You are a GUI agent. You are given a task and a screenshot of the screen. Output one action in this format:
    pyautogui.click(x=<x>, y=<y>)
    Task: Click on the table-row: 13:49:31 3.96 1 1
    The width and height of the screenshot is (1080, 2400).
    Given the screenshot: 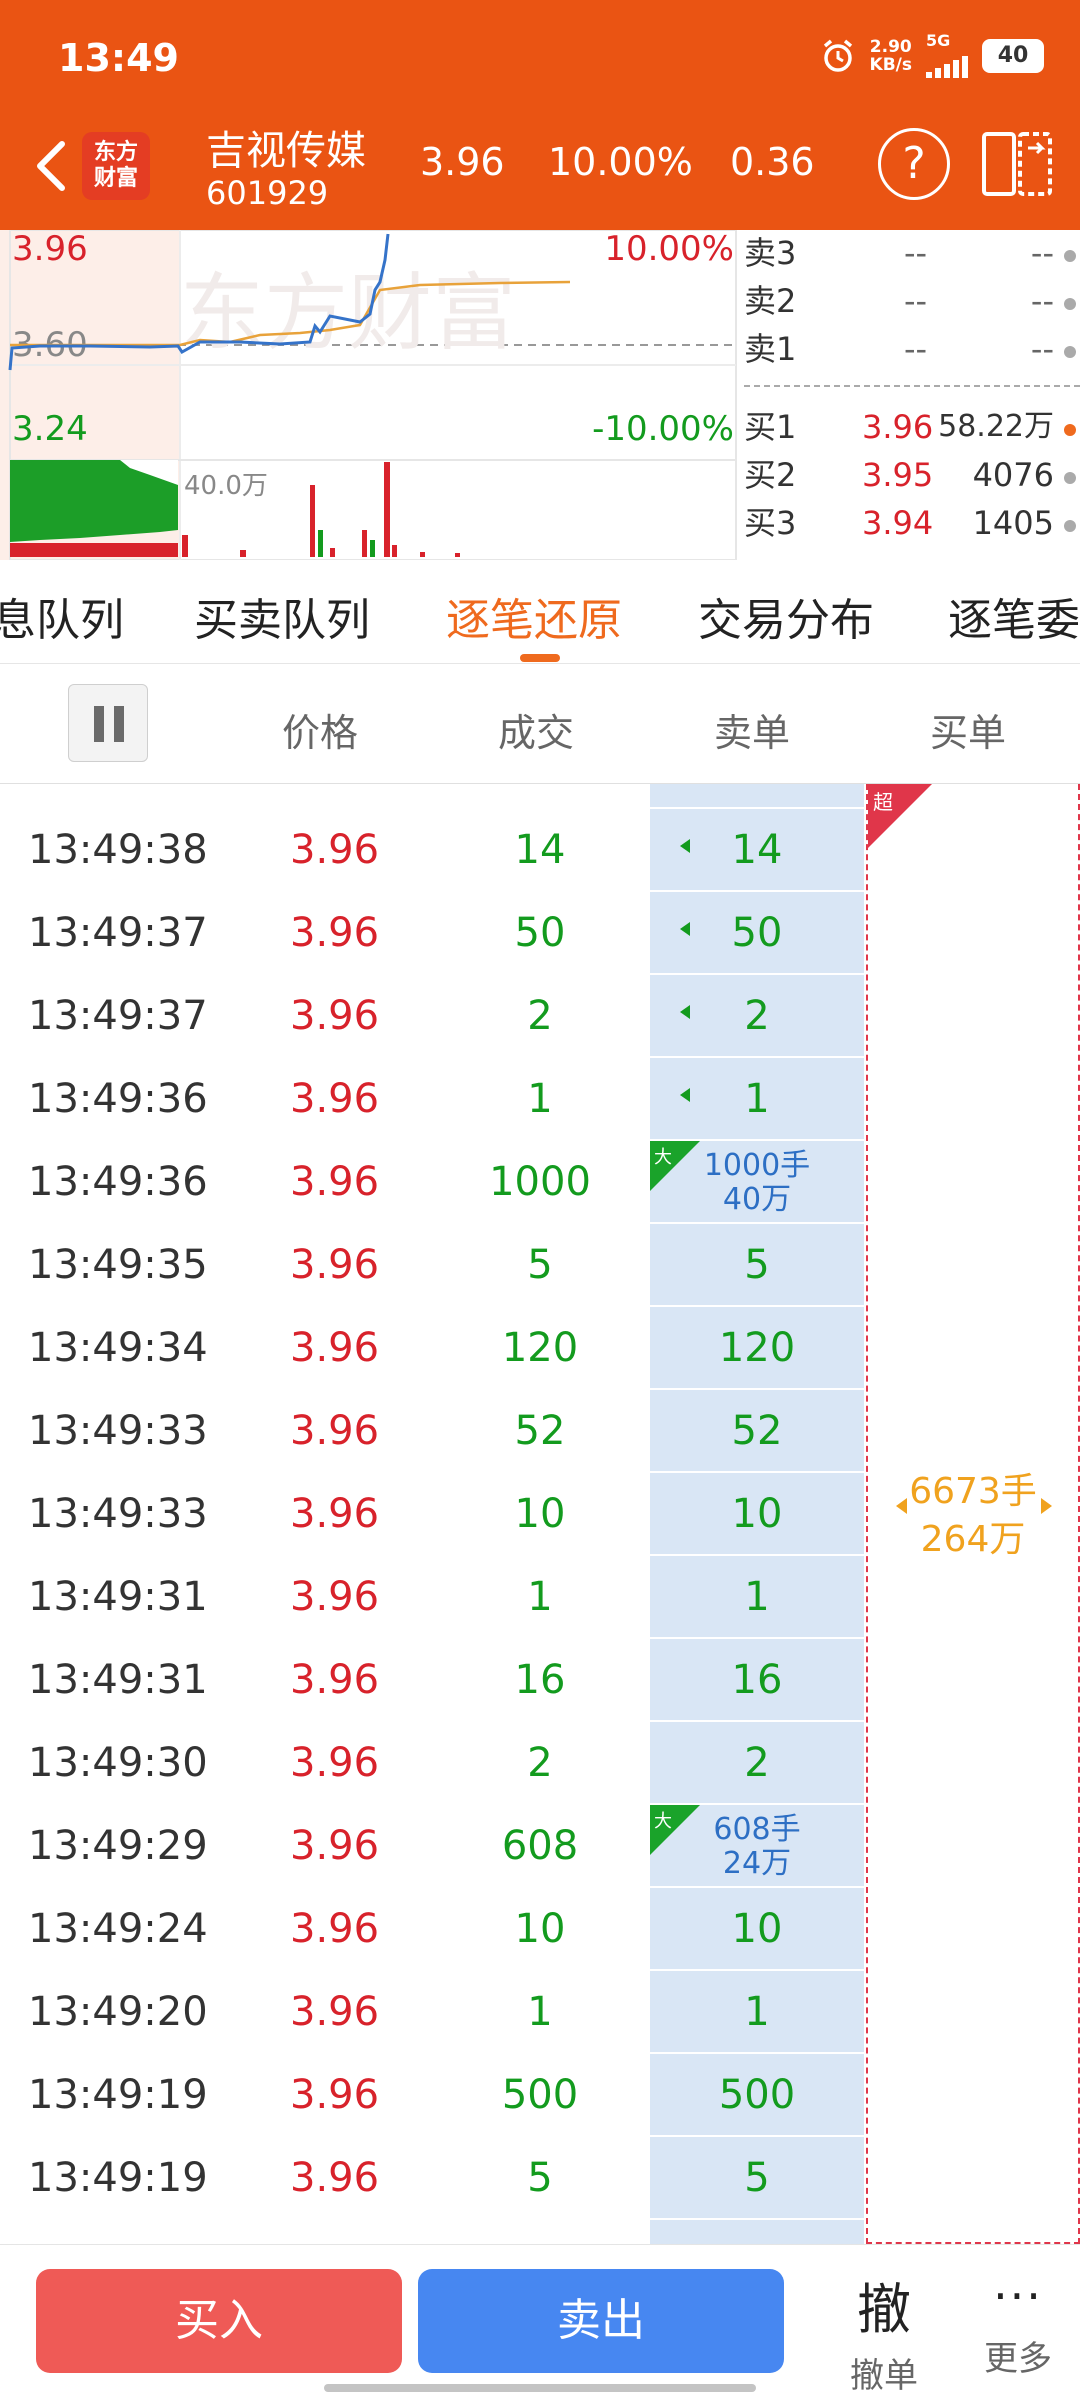 What is the action you would take?
    pyautogui.click(x=540, y=1597)
    